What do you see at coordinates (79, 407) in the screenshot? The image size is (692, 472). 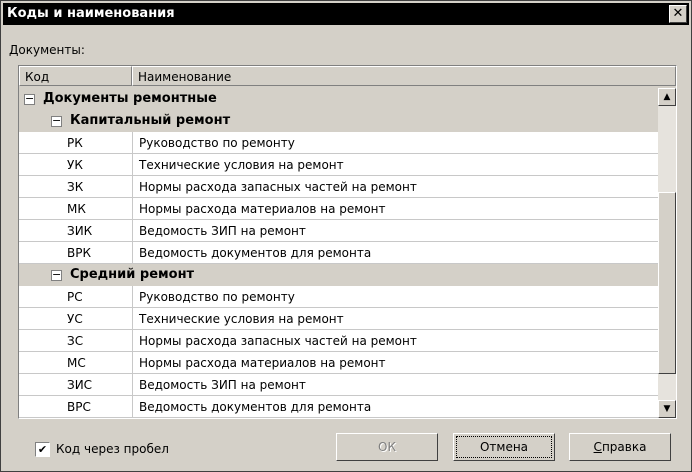 I see `code-cell: ВРС` at bounding box center [79, 407].